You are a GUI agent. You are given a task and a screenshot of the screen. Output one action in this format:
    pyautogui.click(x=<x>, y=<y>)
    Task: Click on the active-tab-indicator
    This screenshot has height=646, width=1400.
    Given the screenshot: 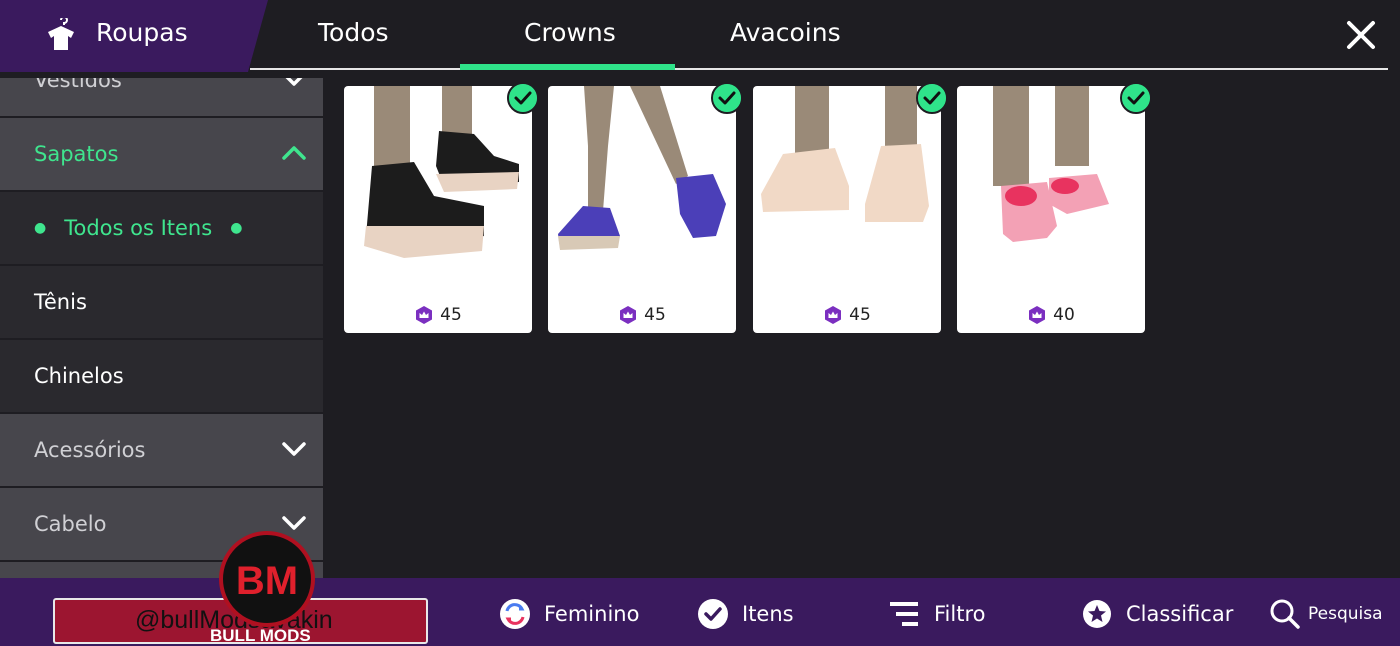 What is the action you would take?
    pyautogui.click(x=567, y=67)
    